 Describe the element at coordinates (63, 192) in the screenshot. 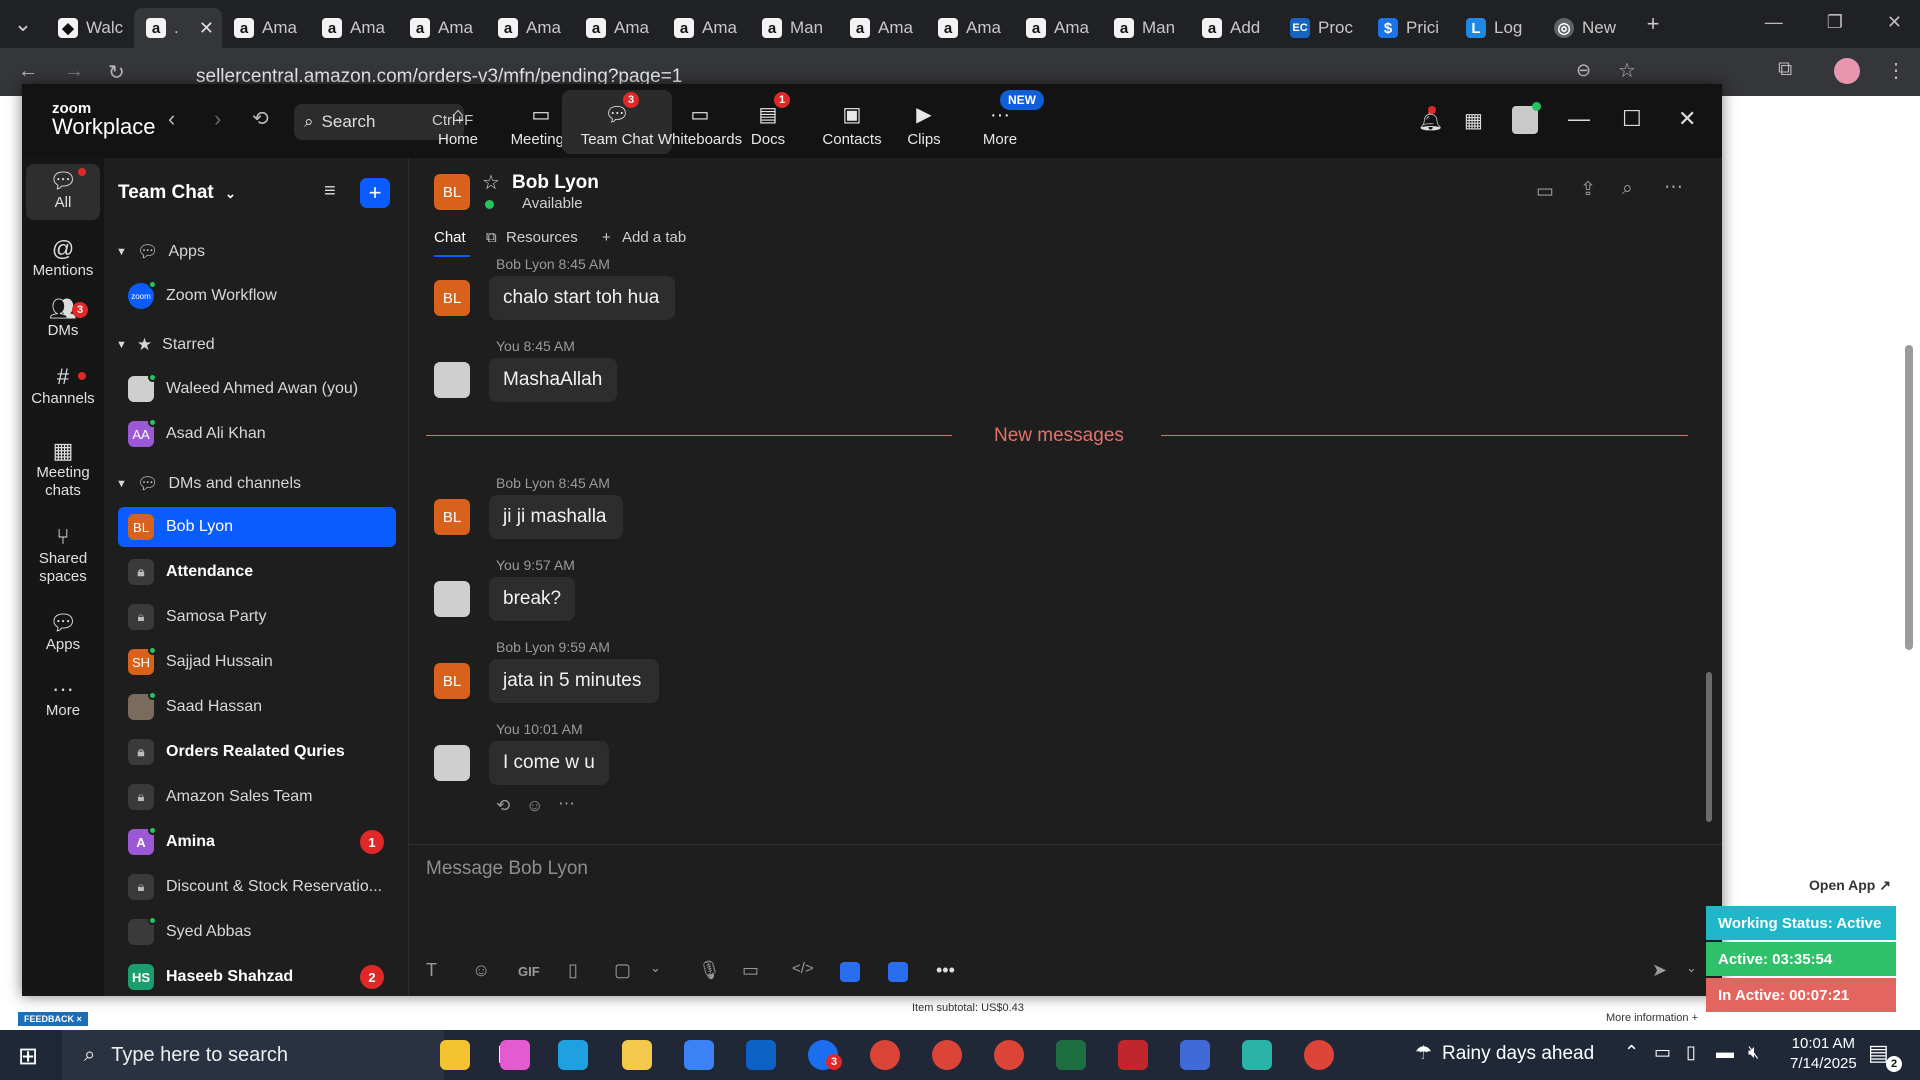

I see `rail-all: 💬︎ All` at that location.